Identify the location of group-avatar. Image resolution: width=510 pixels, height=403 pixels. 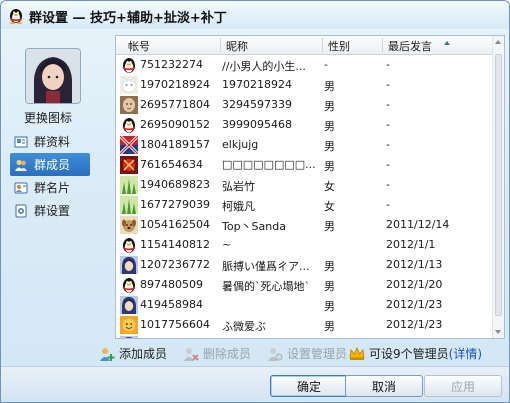
(53, 76).